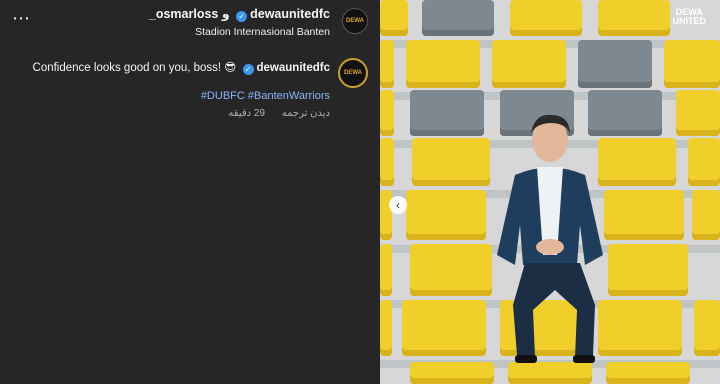 This screenshot has width=720, height=384. Describe the element at coordinates (355, 21) in the screenshot. I see `author-avatar: DEWA` at that location.